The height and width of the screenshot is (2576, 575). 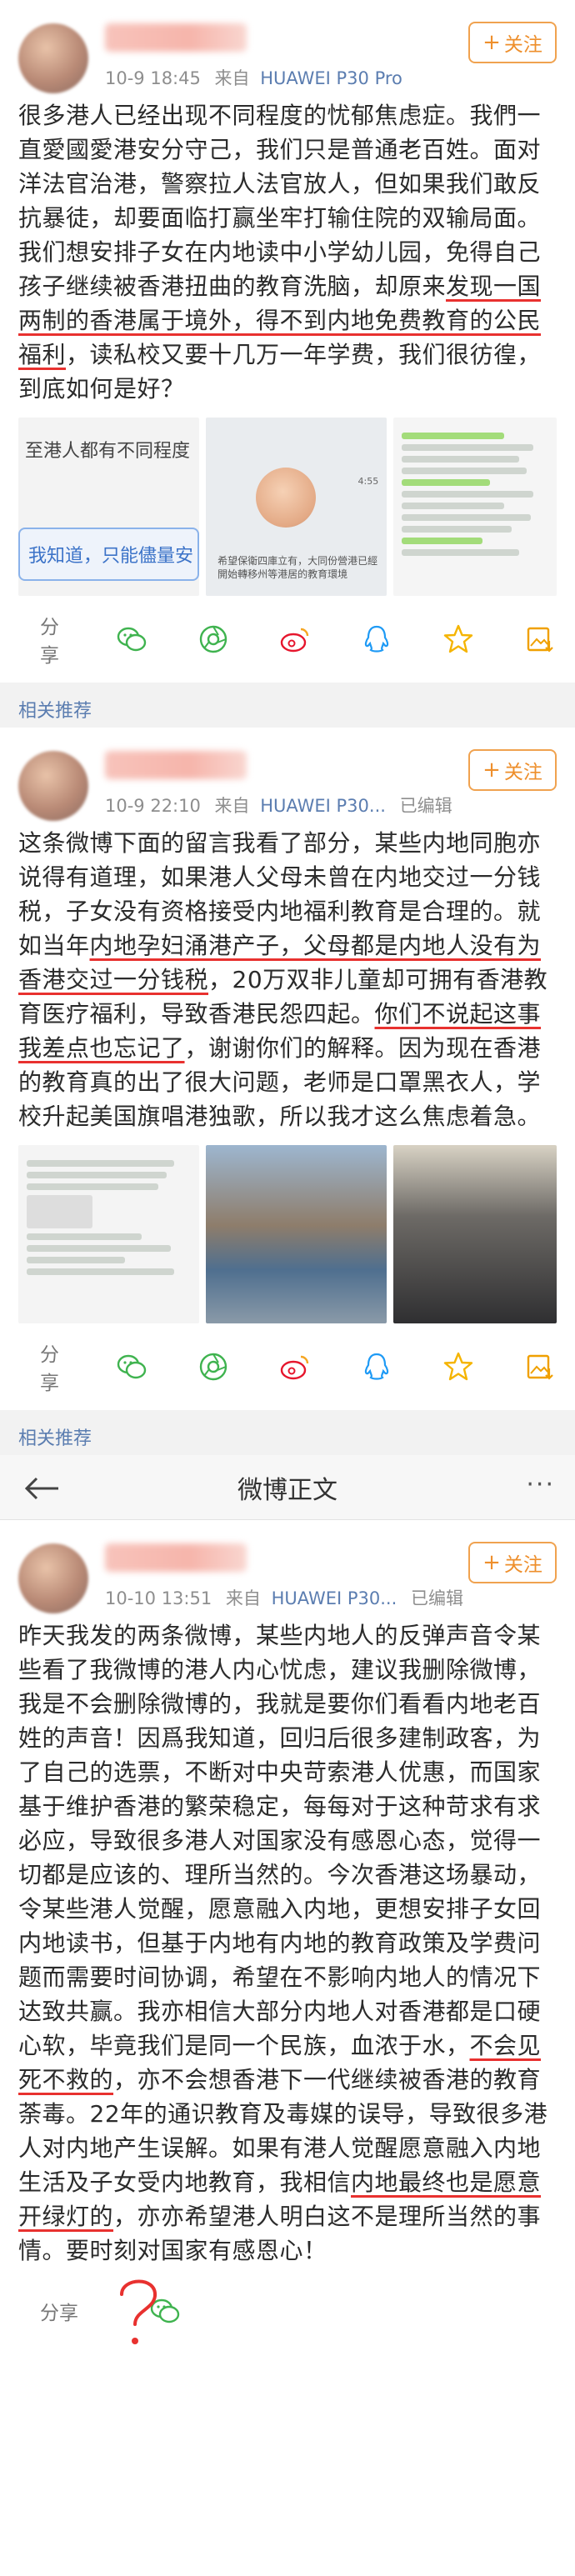 I want to click on page-title: 微博正文, so click(x=288, y=1490).